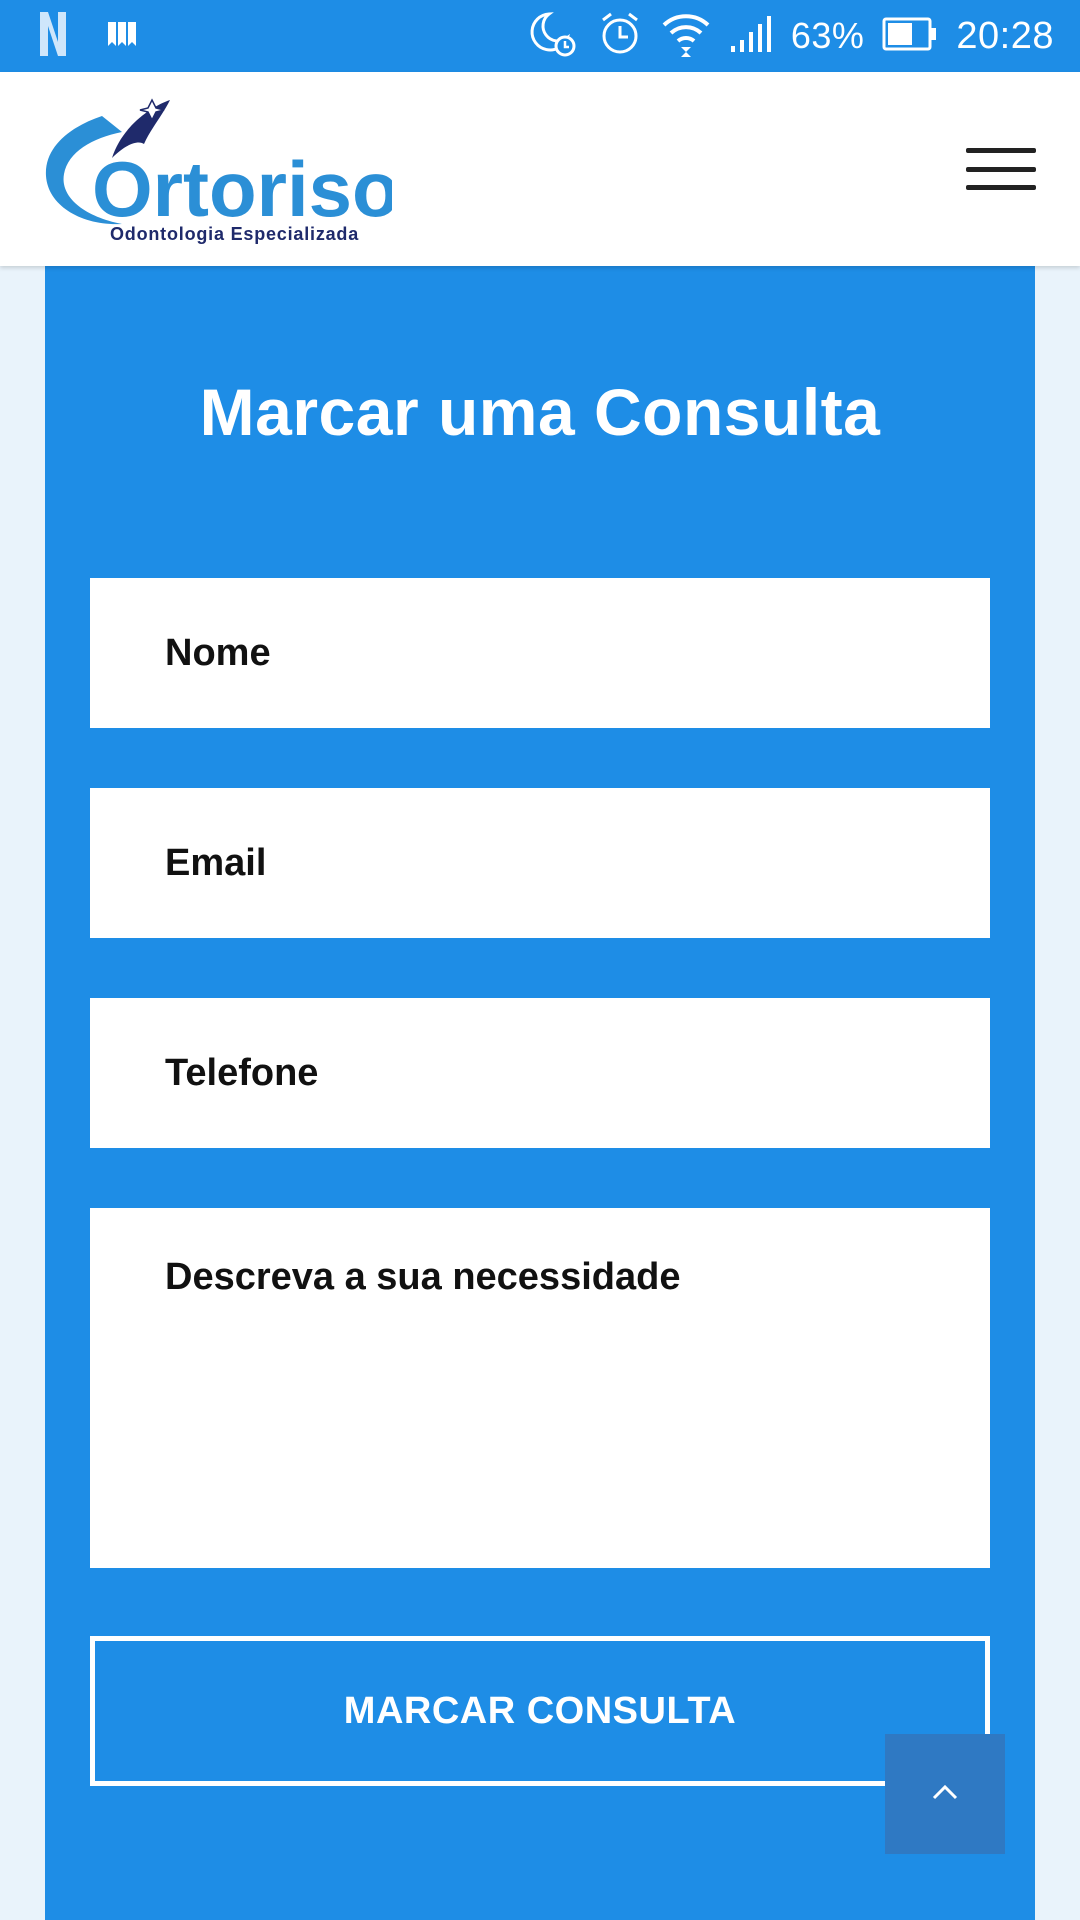 The width and height of the screenshot is (1080, 1920). What do you see at coordinates (540, 169) in the screenshot?
I see `site-header: Ortoriso Odontologia Especializada` at bounding box center [540, 169].